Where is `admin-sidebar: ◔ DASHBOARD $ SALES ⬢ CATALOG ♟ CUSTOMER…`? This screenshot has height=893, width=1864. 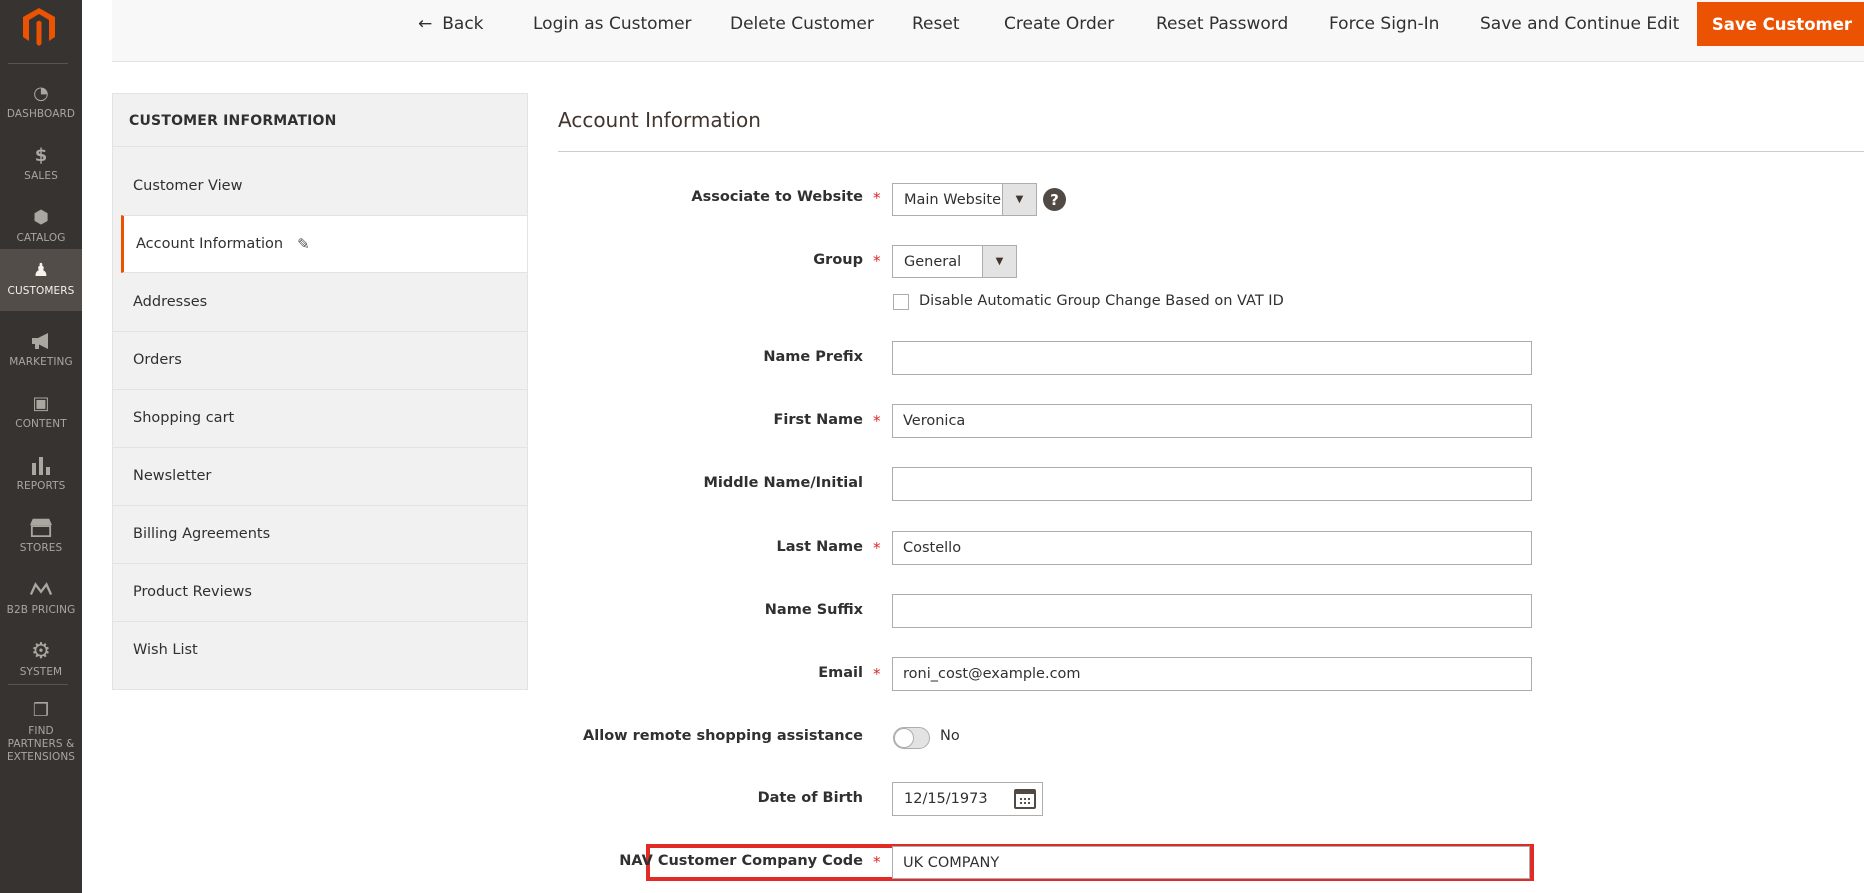
admin-sidebar: ◔ DASHBOARD $ SALES ⬢ CATALOG ♟ CUSTOMER… is located at coordinates (41, 446).